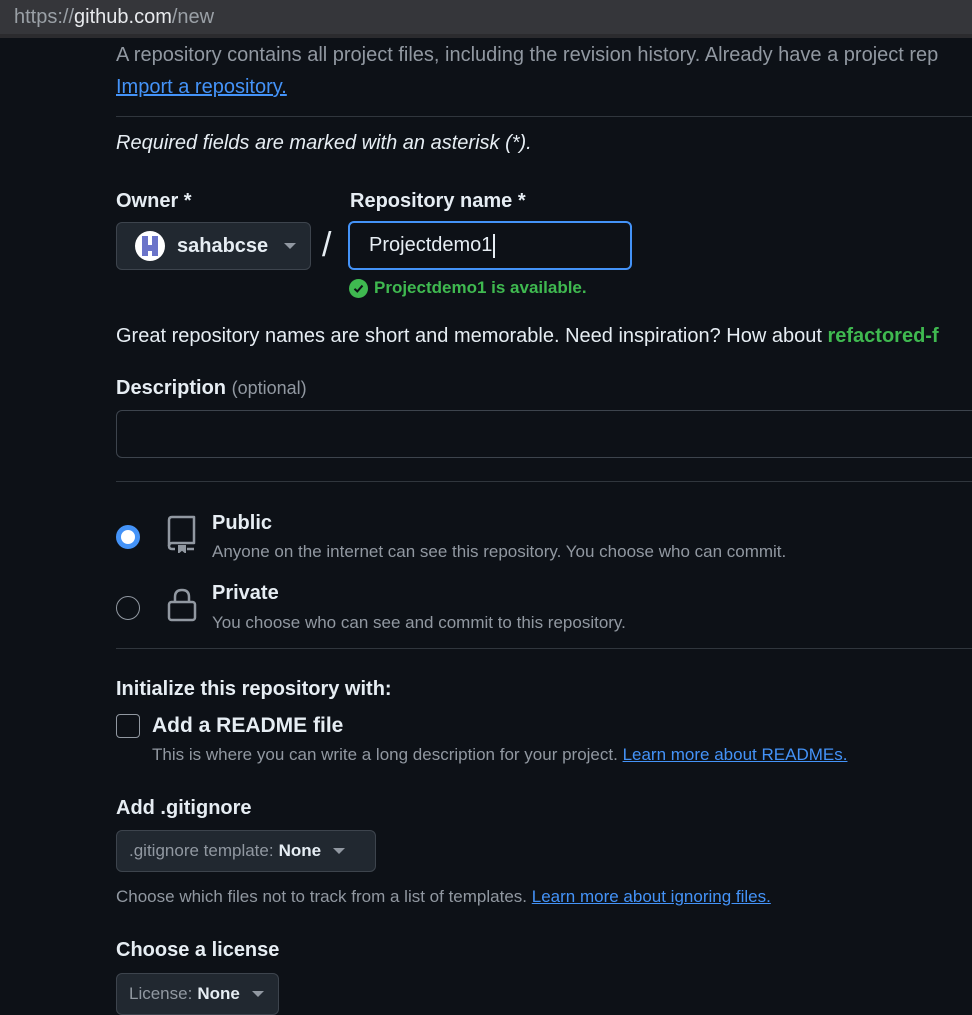 The height and width of the screenshot is (1015, 972). I want to click on gitignore-template-dropdown: .gitignore template: None, so click(246, 851).